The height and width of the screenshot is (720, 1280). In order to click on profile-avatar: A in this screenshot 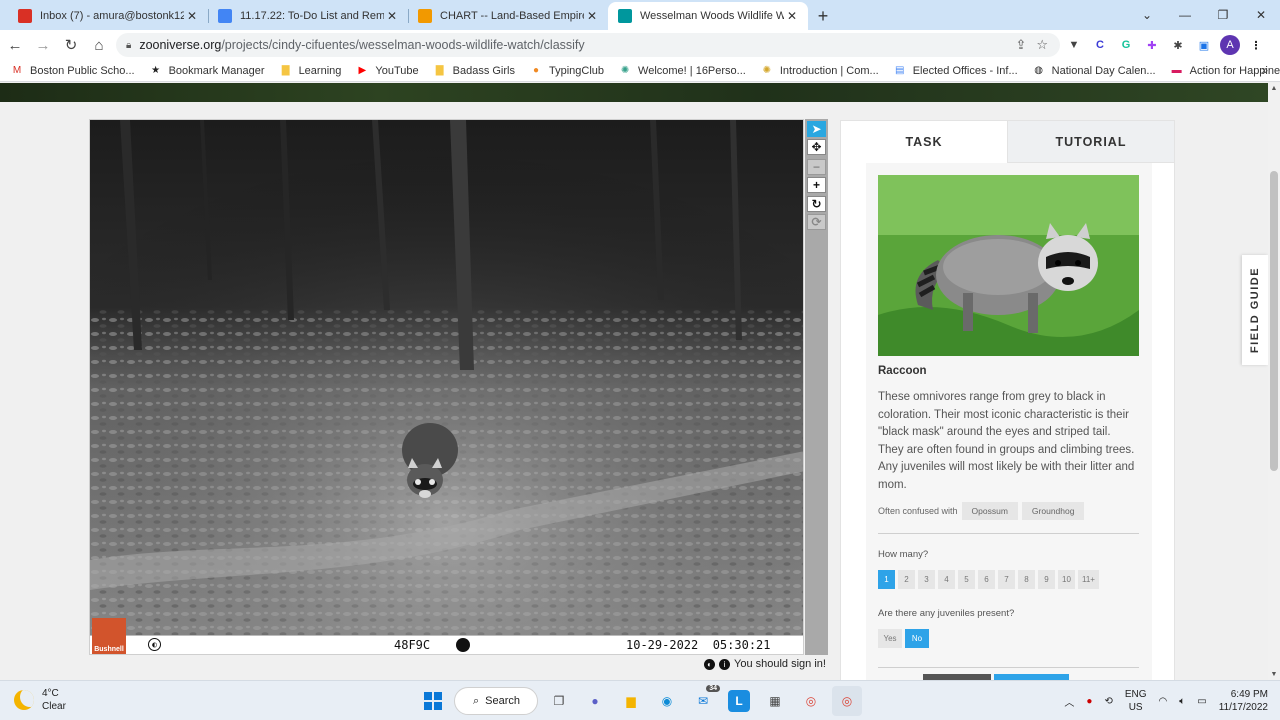, I will do `click(1230, 45)`.